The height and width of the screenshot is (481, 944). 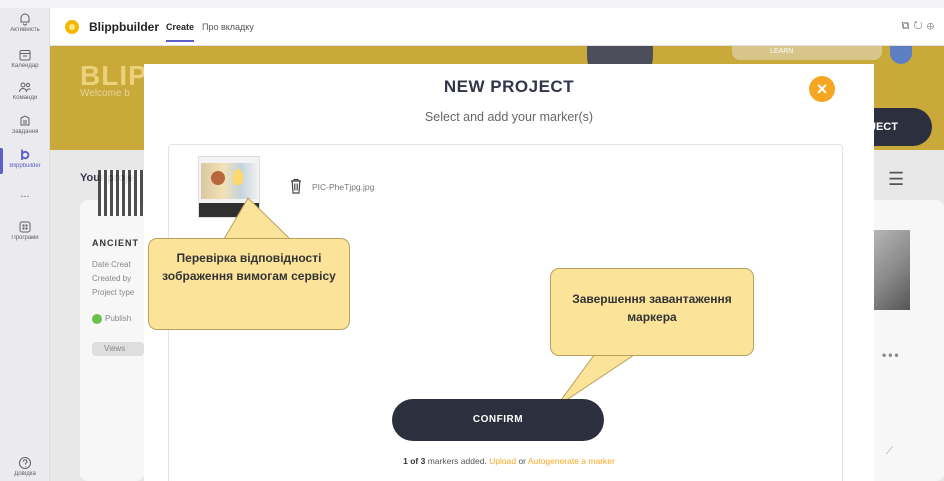 I want to click on marker-count: 1 of 3, so click(x=414, y=461).